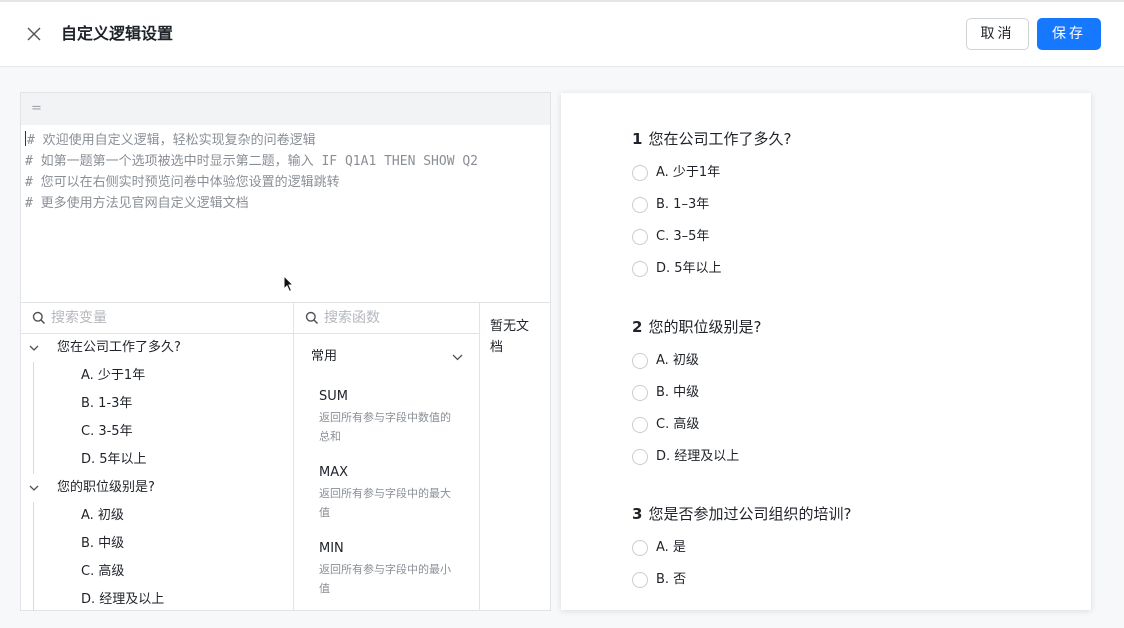 The image size is (1124, 628). What do you see at coordinates (334, 472) in the screenshot?
I see `function-name: MAX` at bounding box center [334, 472].